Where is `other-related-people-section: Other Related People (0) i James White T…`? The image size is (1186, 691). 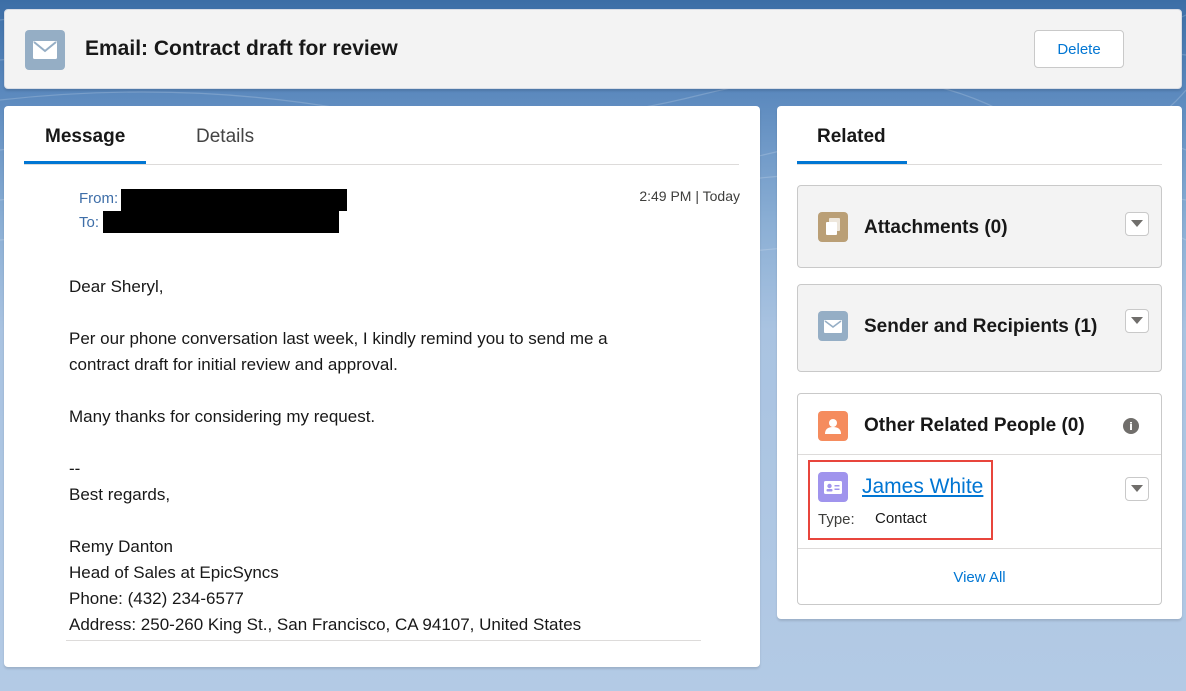
other-related-people-section: Other Related People (0) i James White T… is located at coordinates (979, 499).